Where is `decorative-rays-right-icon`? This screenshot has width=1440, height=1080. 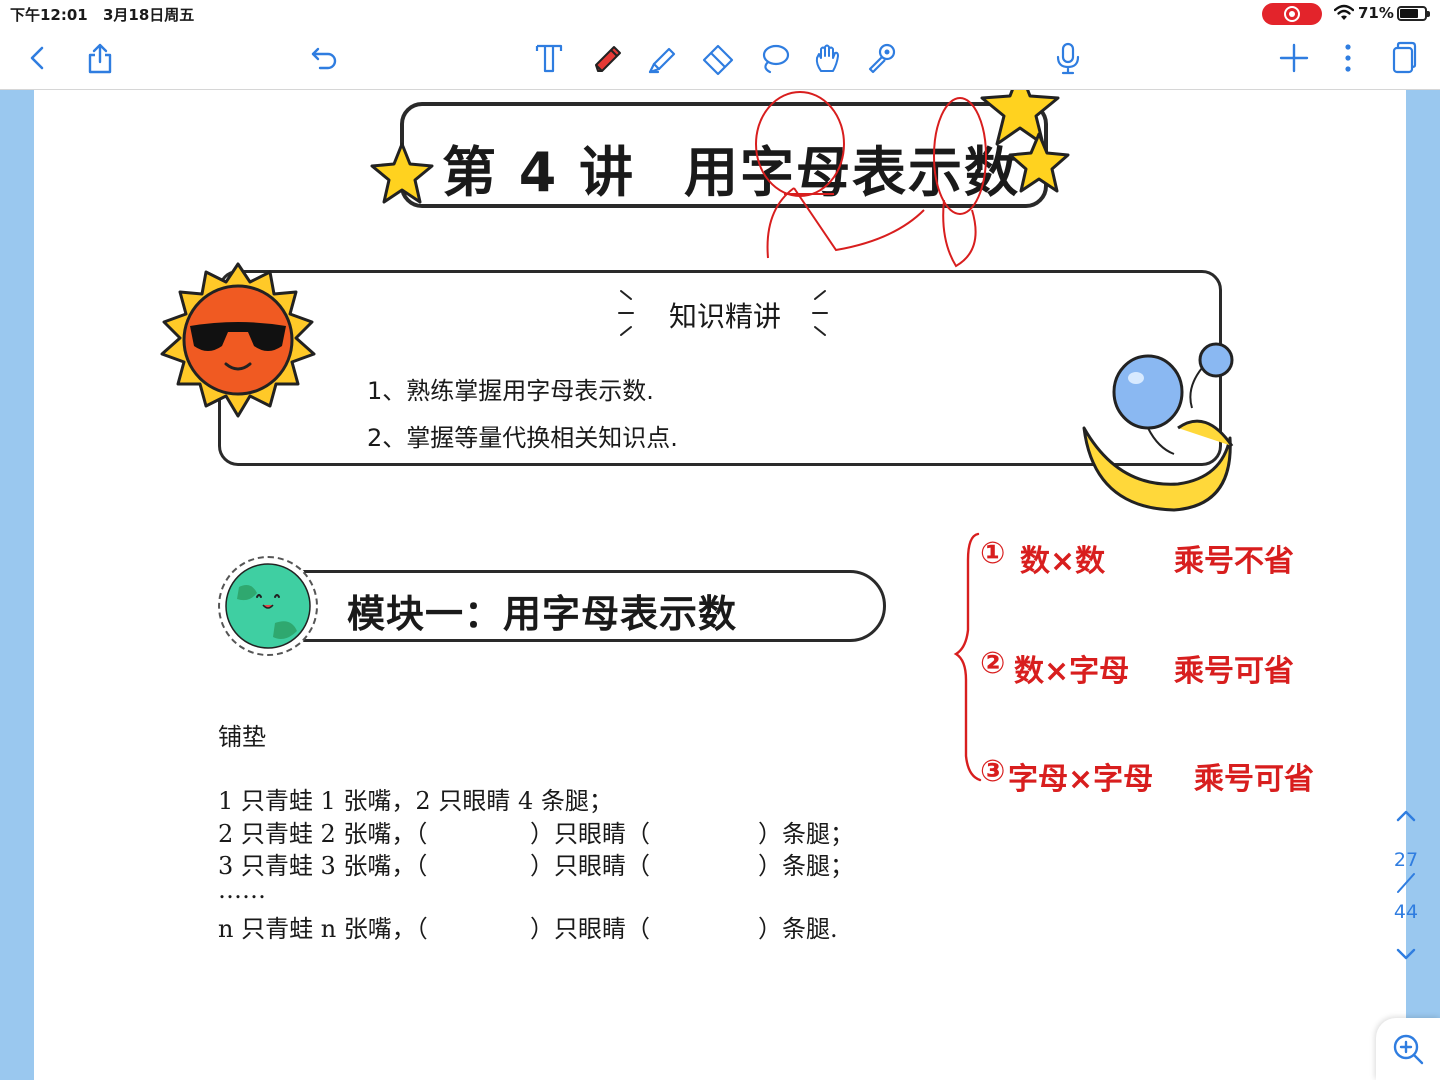
decorative-rays-right-icon is located at coordinates (820, 313).